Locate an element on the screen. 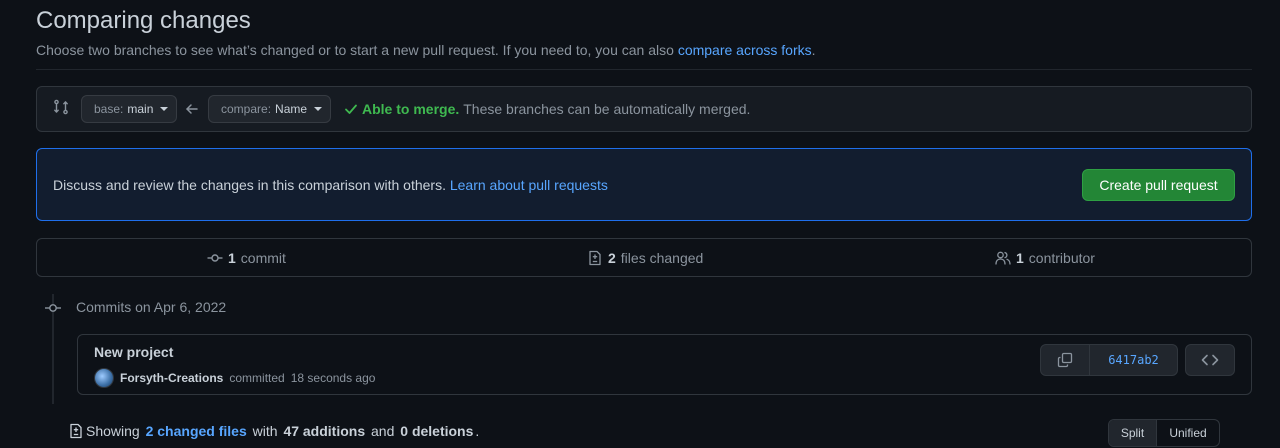  check-icon is located at coordinates (351, 109).